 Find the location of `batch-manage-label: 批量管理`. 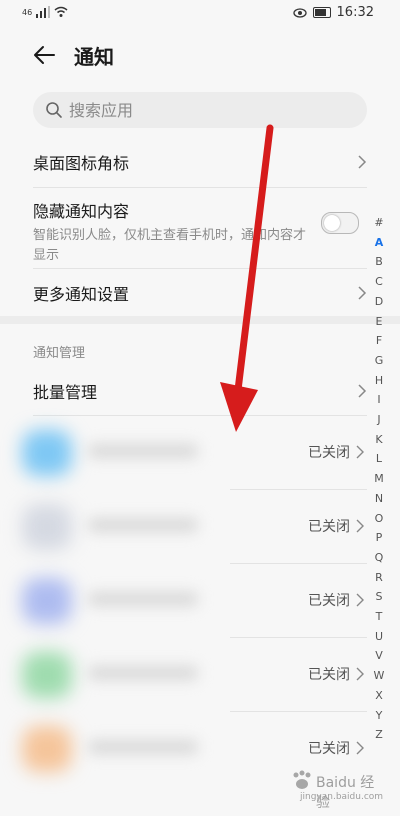

batch-manage-label: 批量管理 is located at coordinates (65, 392).